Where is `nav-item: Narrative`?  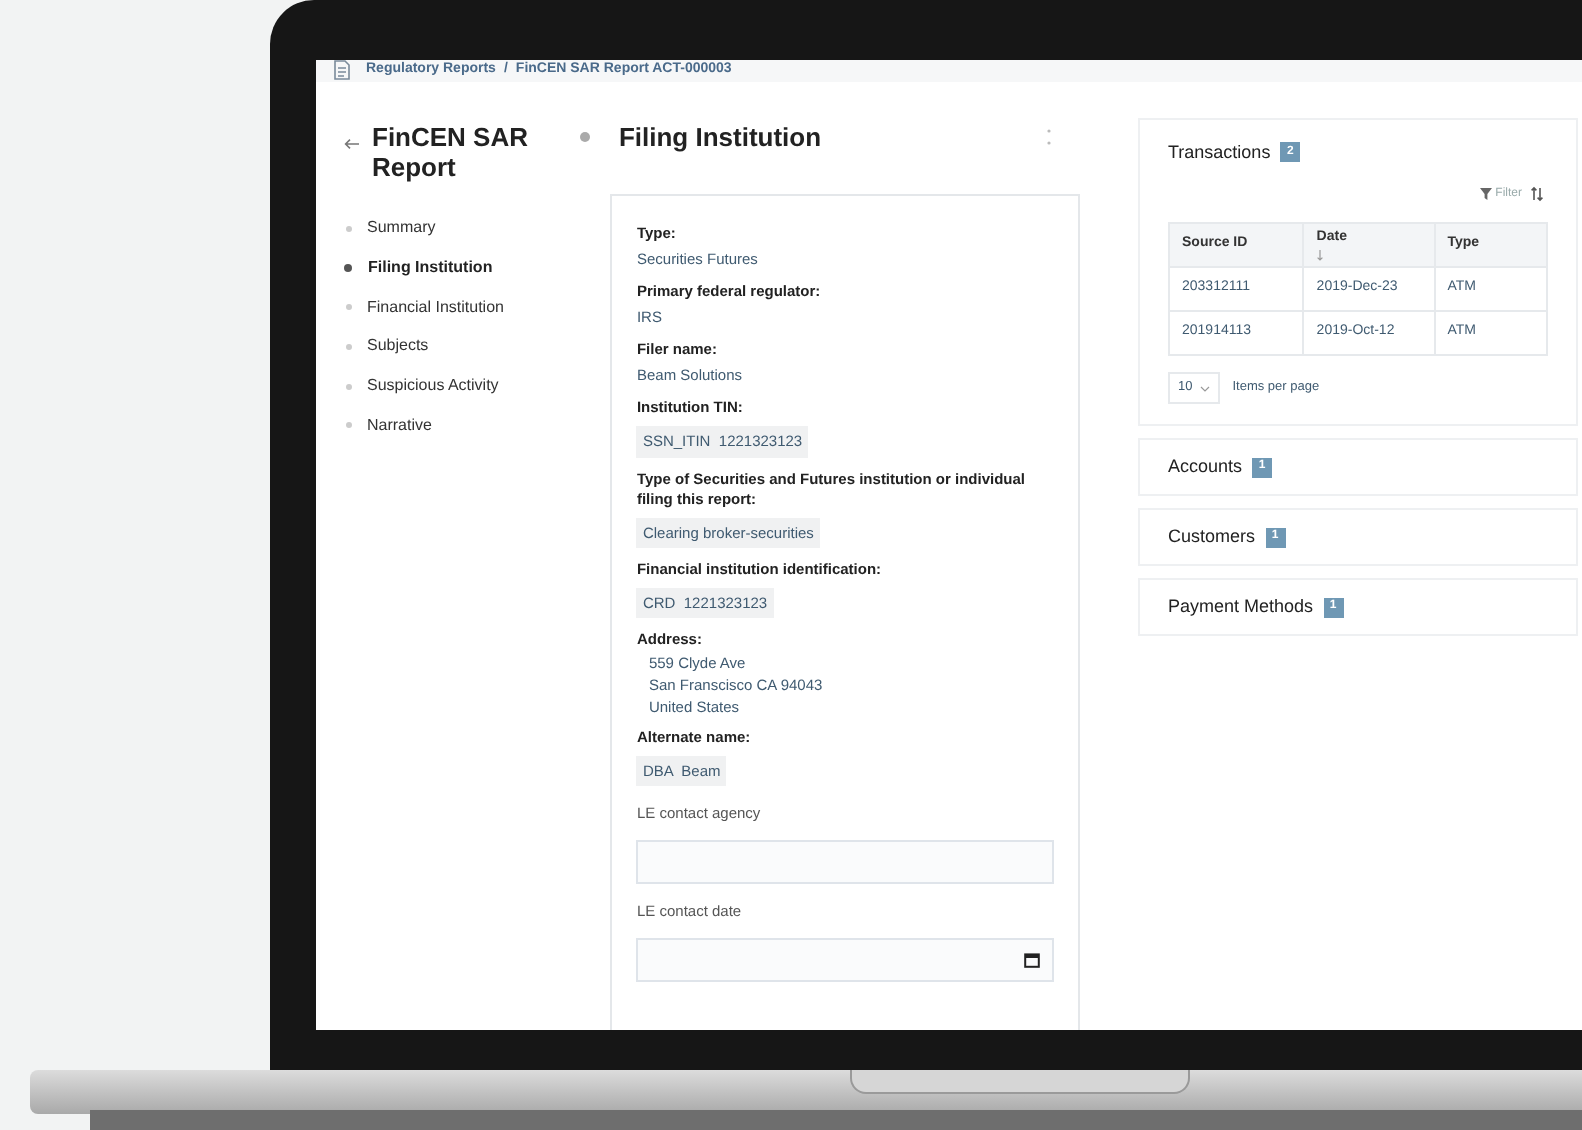
nav-item: Narrative is located at coordinates (399, 425).